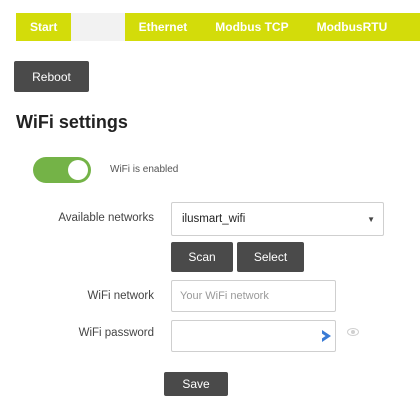 This screenshot has width=420, height=396. What do you see at coordinates (98, 27) in the screenshot?
I see `tab-wifi: WiFi` at bounding box center [98, 27].